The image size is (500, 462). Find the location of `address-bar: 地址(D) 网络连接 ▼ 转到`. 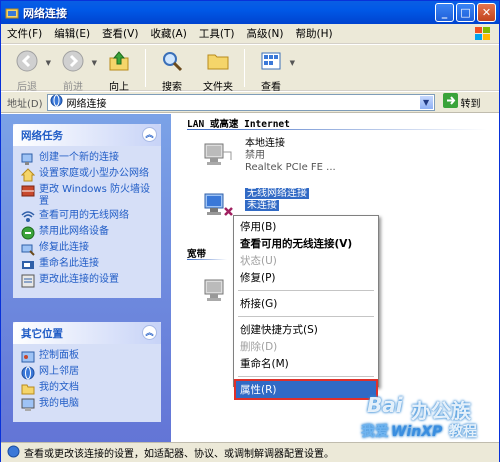

address-bar: 地址(D) 网络连接 ▼ 转到 is located at coordinates (250, 102).